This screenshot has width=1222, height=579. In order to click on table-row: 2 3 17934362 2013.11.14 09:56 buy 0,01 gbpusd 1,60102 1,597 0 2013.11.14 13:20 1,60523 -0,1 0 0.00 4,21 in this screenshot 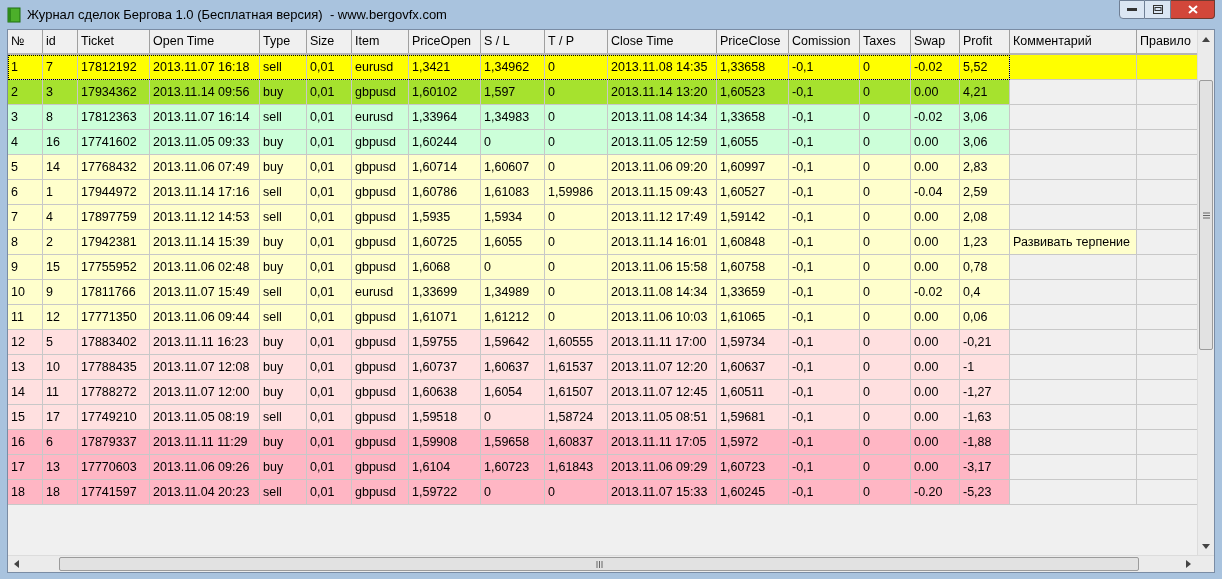, I will do `click(509, 92)`.